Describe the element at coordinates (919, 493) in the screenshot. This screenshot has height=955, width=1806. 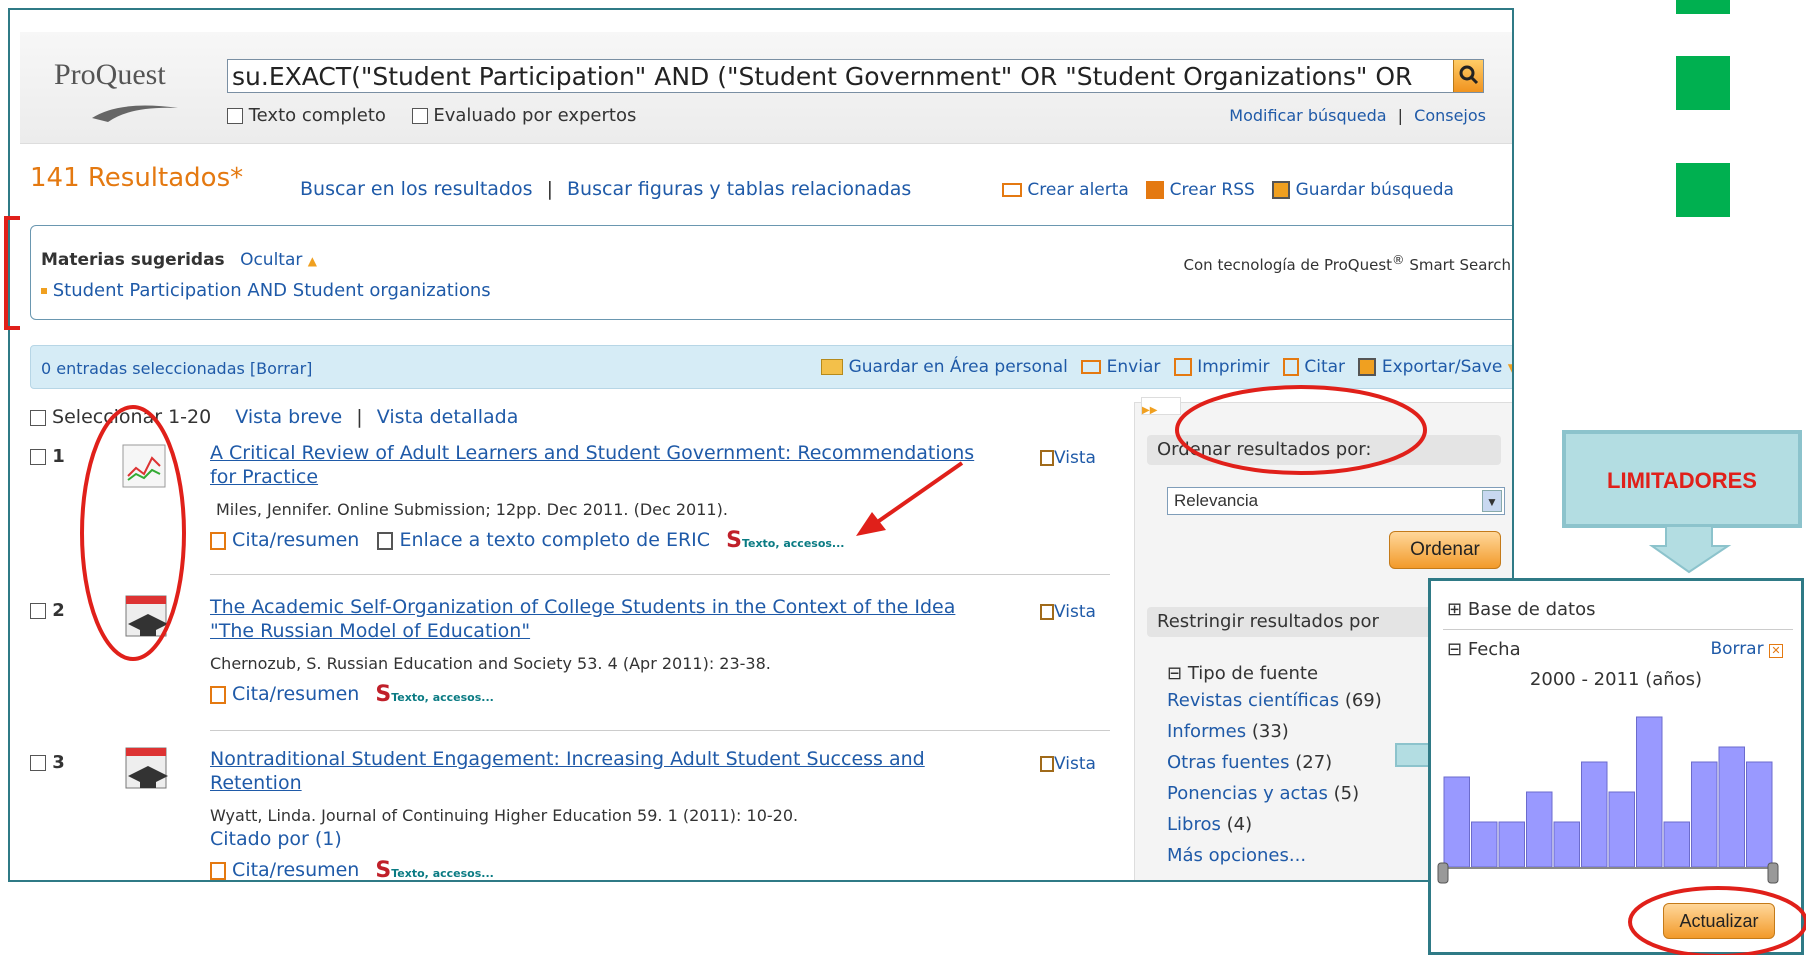
I see `arrow-line` at that location.